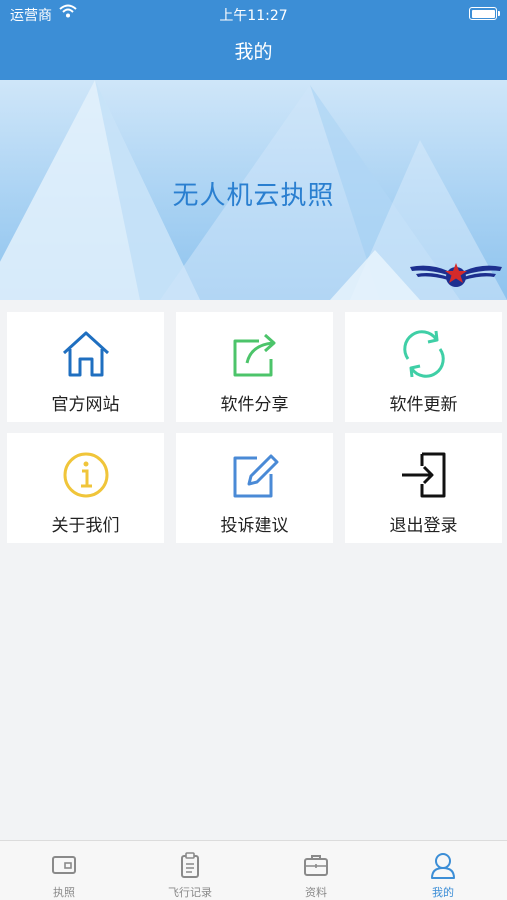 The height and width of the screenshot is (900, 507). What do you see at coordinates (423, 354) in the screenshot?
I see `refresh-icon` at bounding box center [423, 354].